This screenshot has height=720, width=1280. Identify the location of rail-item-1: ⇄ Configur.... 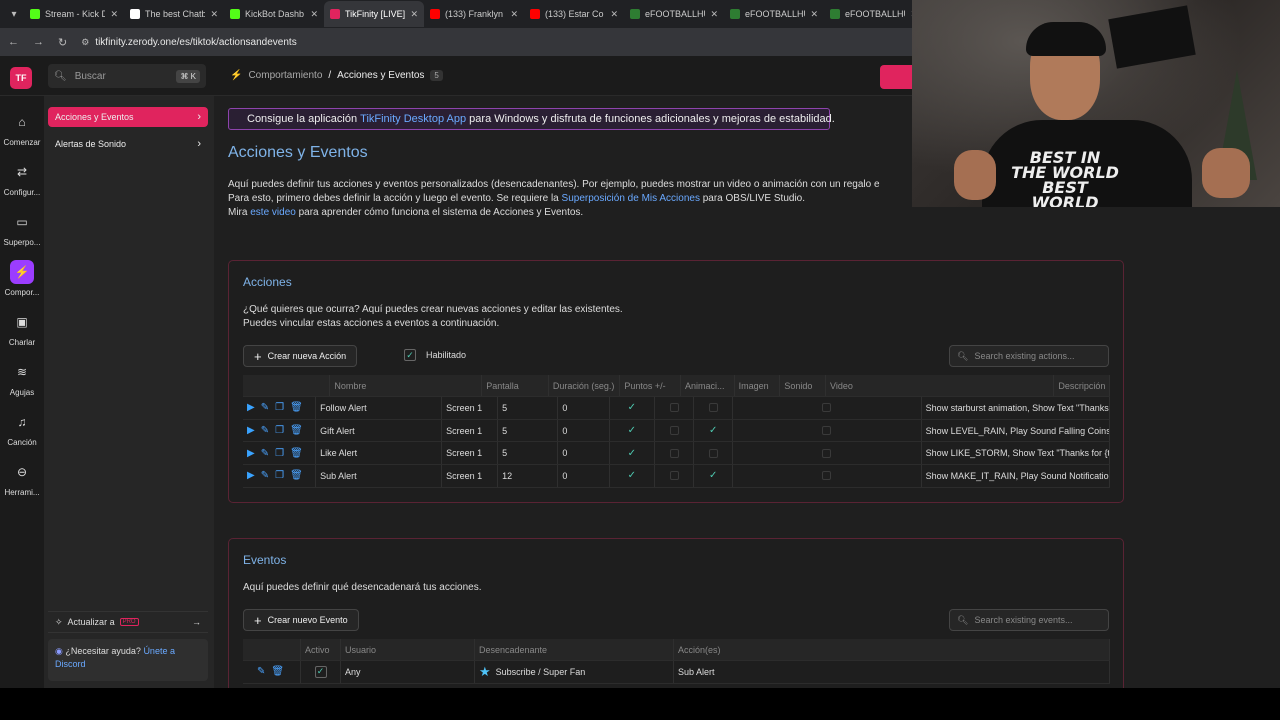
(22, 178).